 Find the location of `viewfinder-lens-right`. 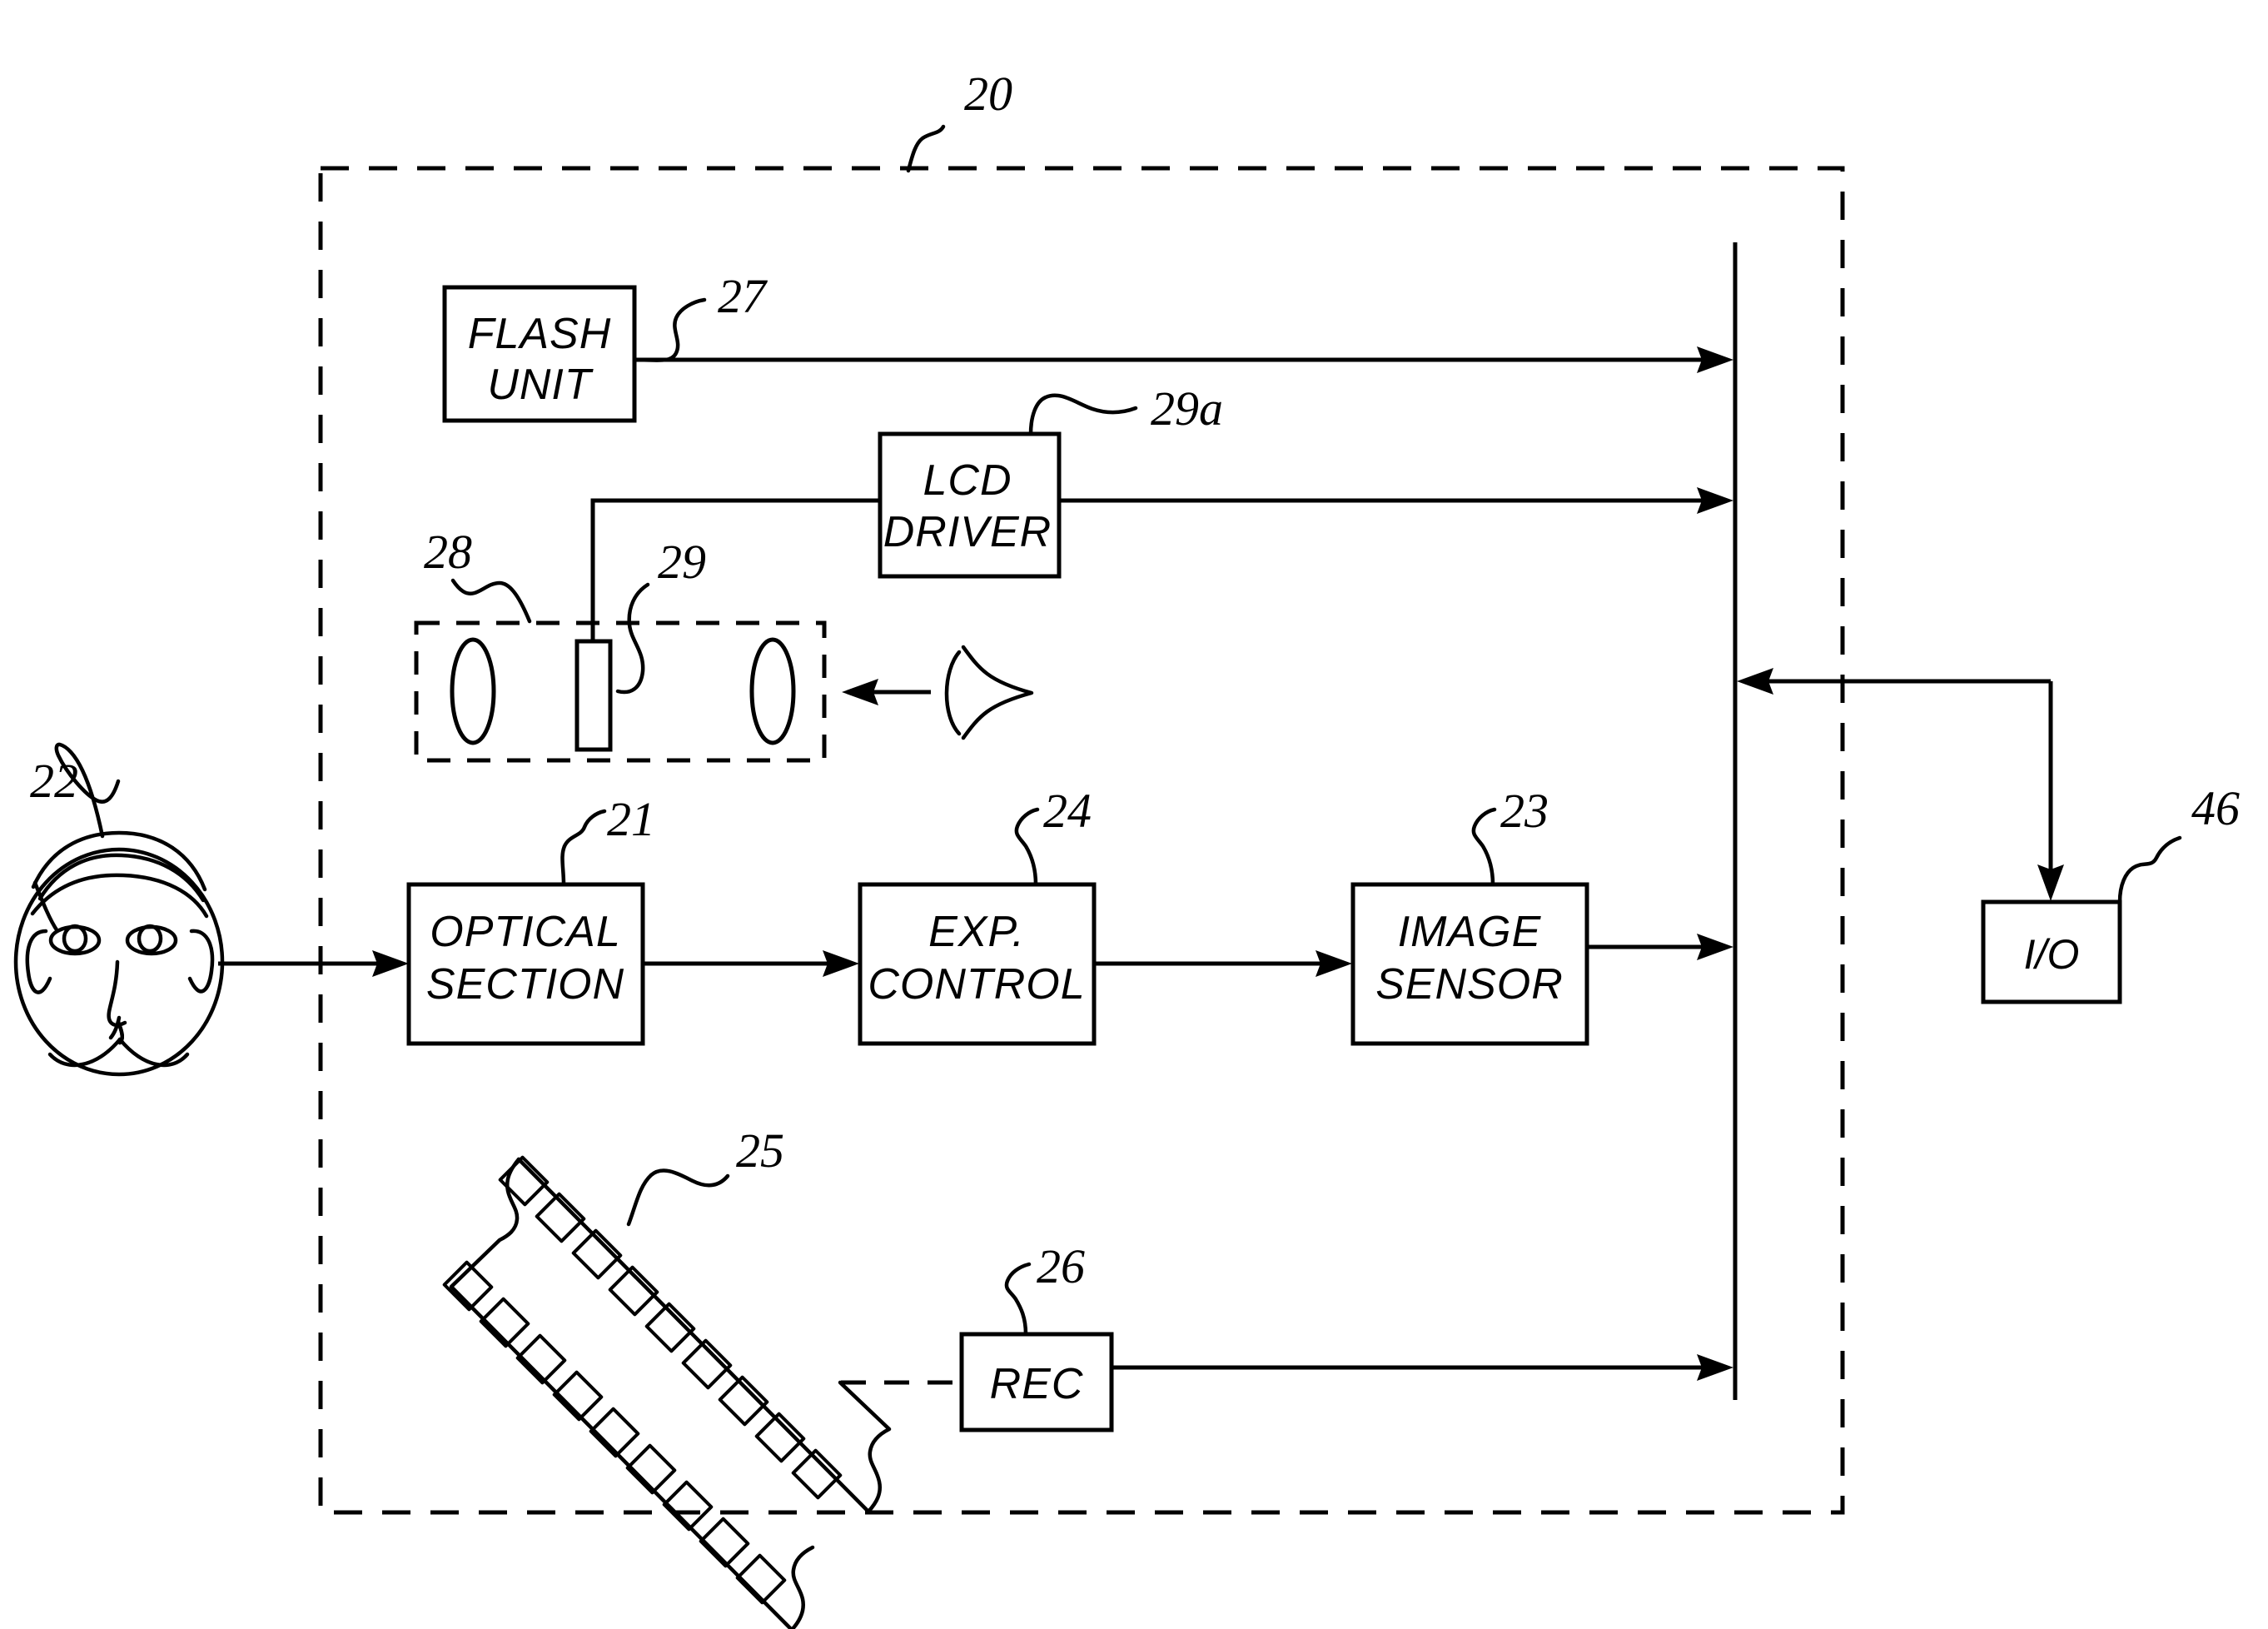

viewfinder-lens-right is located at coordinates (773, 691).